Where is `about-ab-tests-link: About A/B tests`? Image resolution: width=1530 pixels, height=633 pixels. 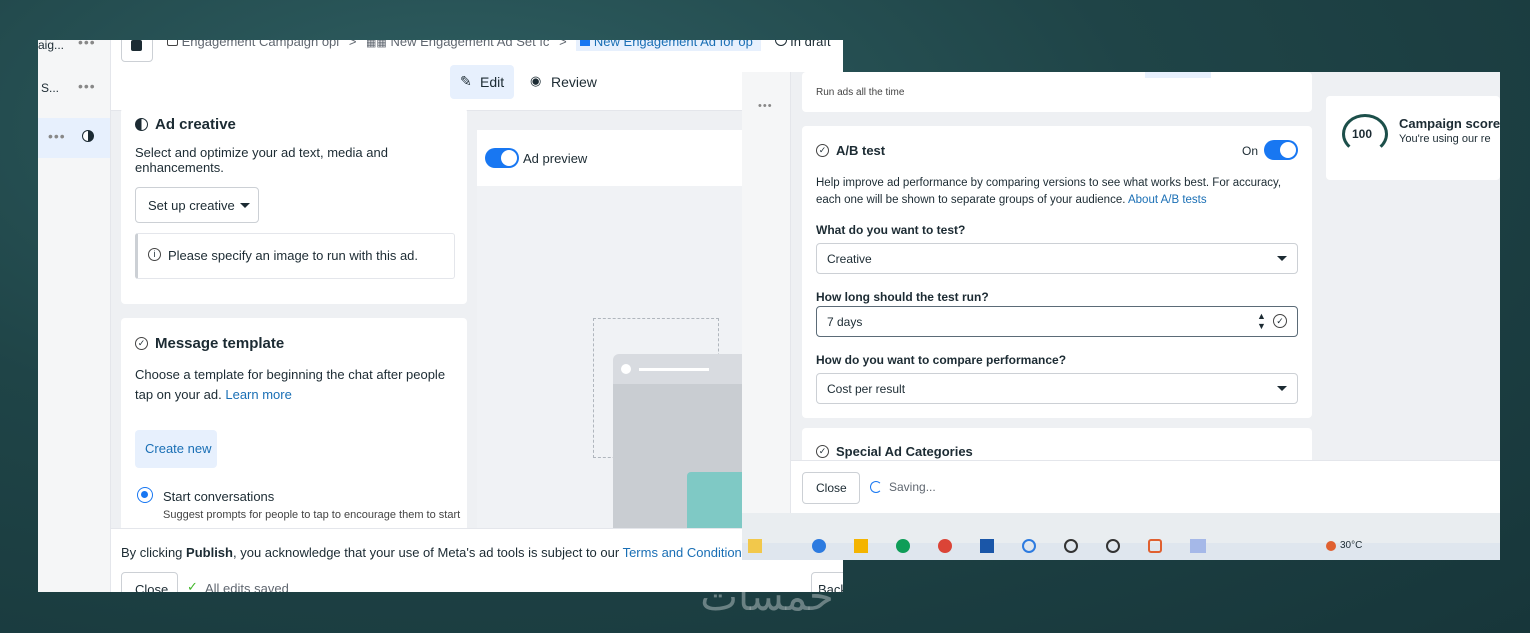 about-ab-tests-link: About A/B tests is located at coordinates (1167, 200).